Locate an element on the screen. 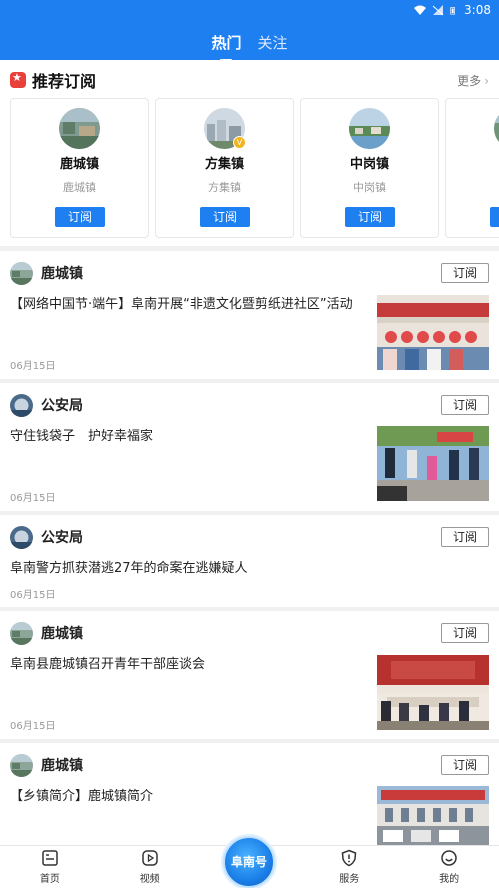 Image resolution: width=499 pixels, height=888 pixels. tab-hot: 热门 is located at coordinates (226, 42).